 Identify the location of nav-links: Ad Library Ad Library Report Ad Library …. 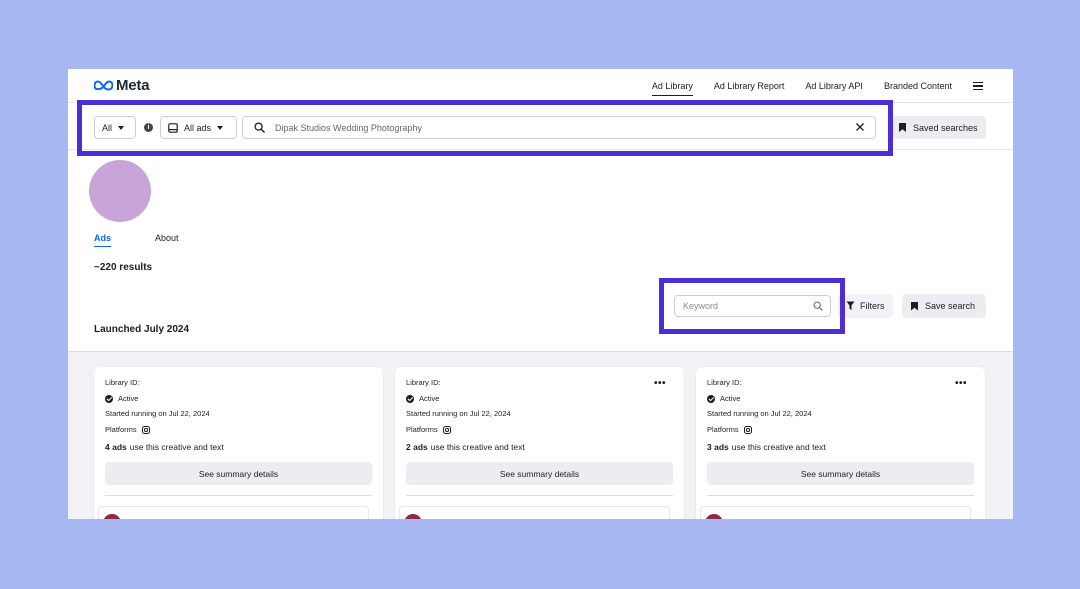
(817, 86).